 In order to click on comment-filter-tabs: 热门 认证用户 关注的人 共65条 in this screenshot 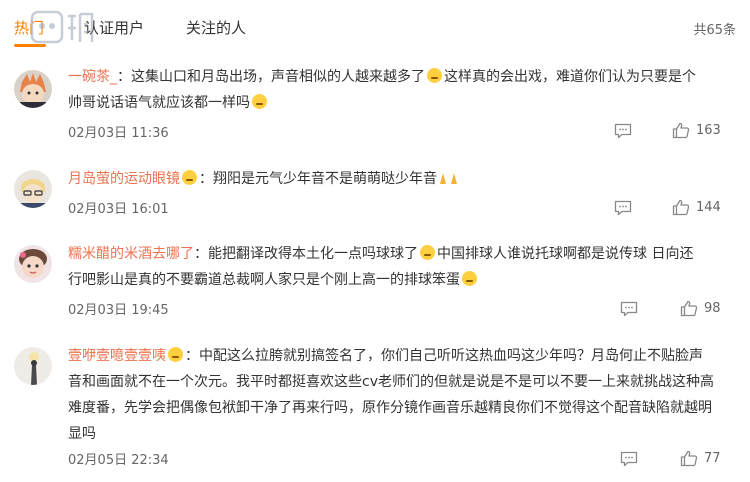, I will do `click(375, 28)`.